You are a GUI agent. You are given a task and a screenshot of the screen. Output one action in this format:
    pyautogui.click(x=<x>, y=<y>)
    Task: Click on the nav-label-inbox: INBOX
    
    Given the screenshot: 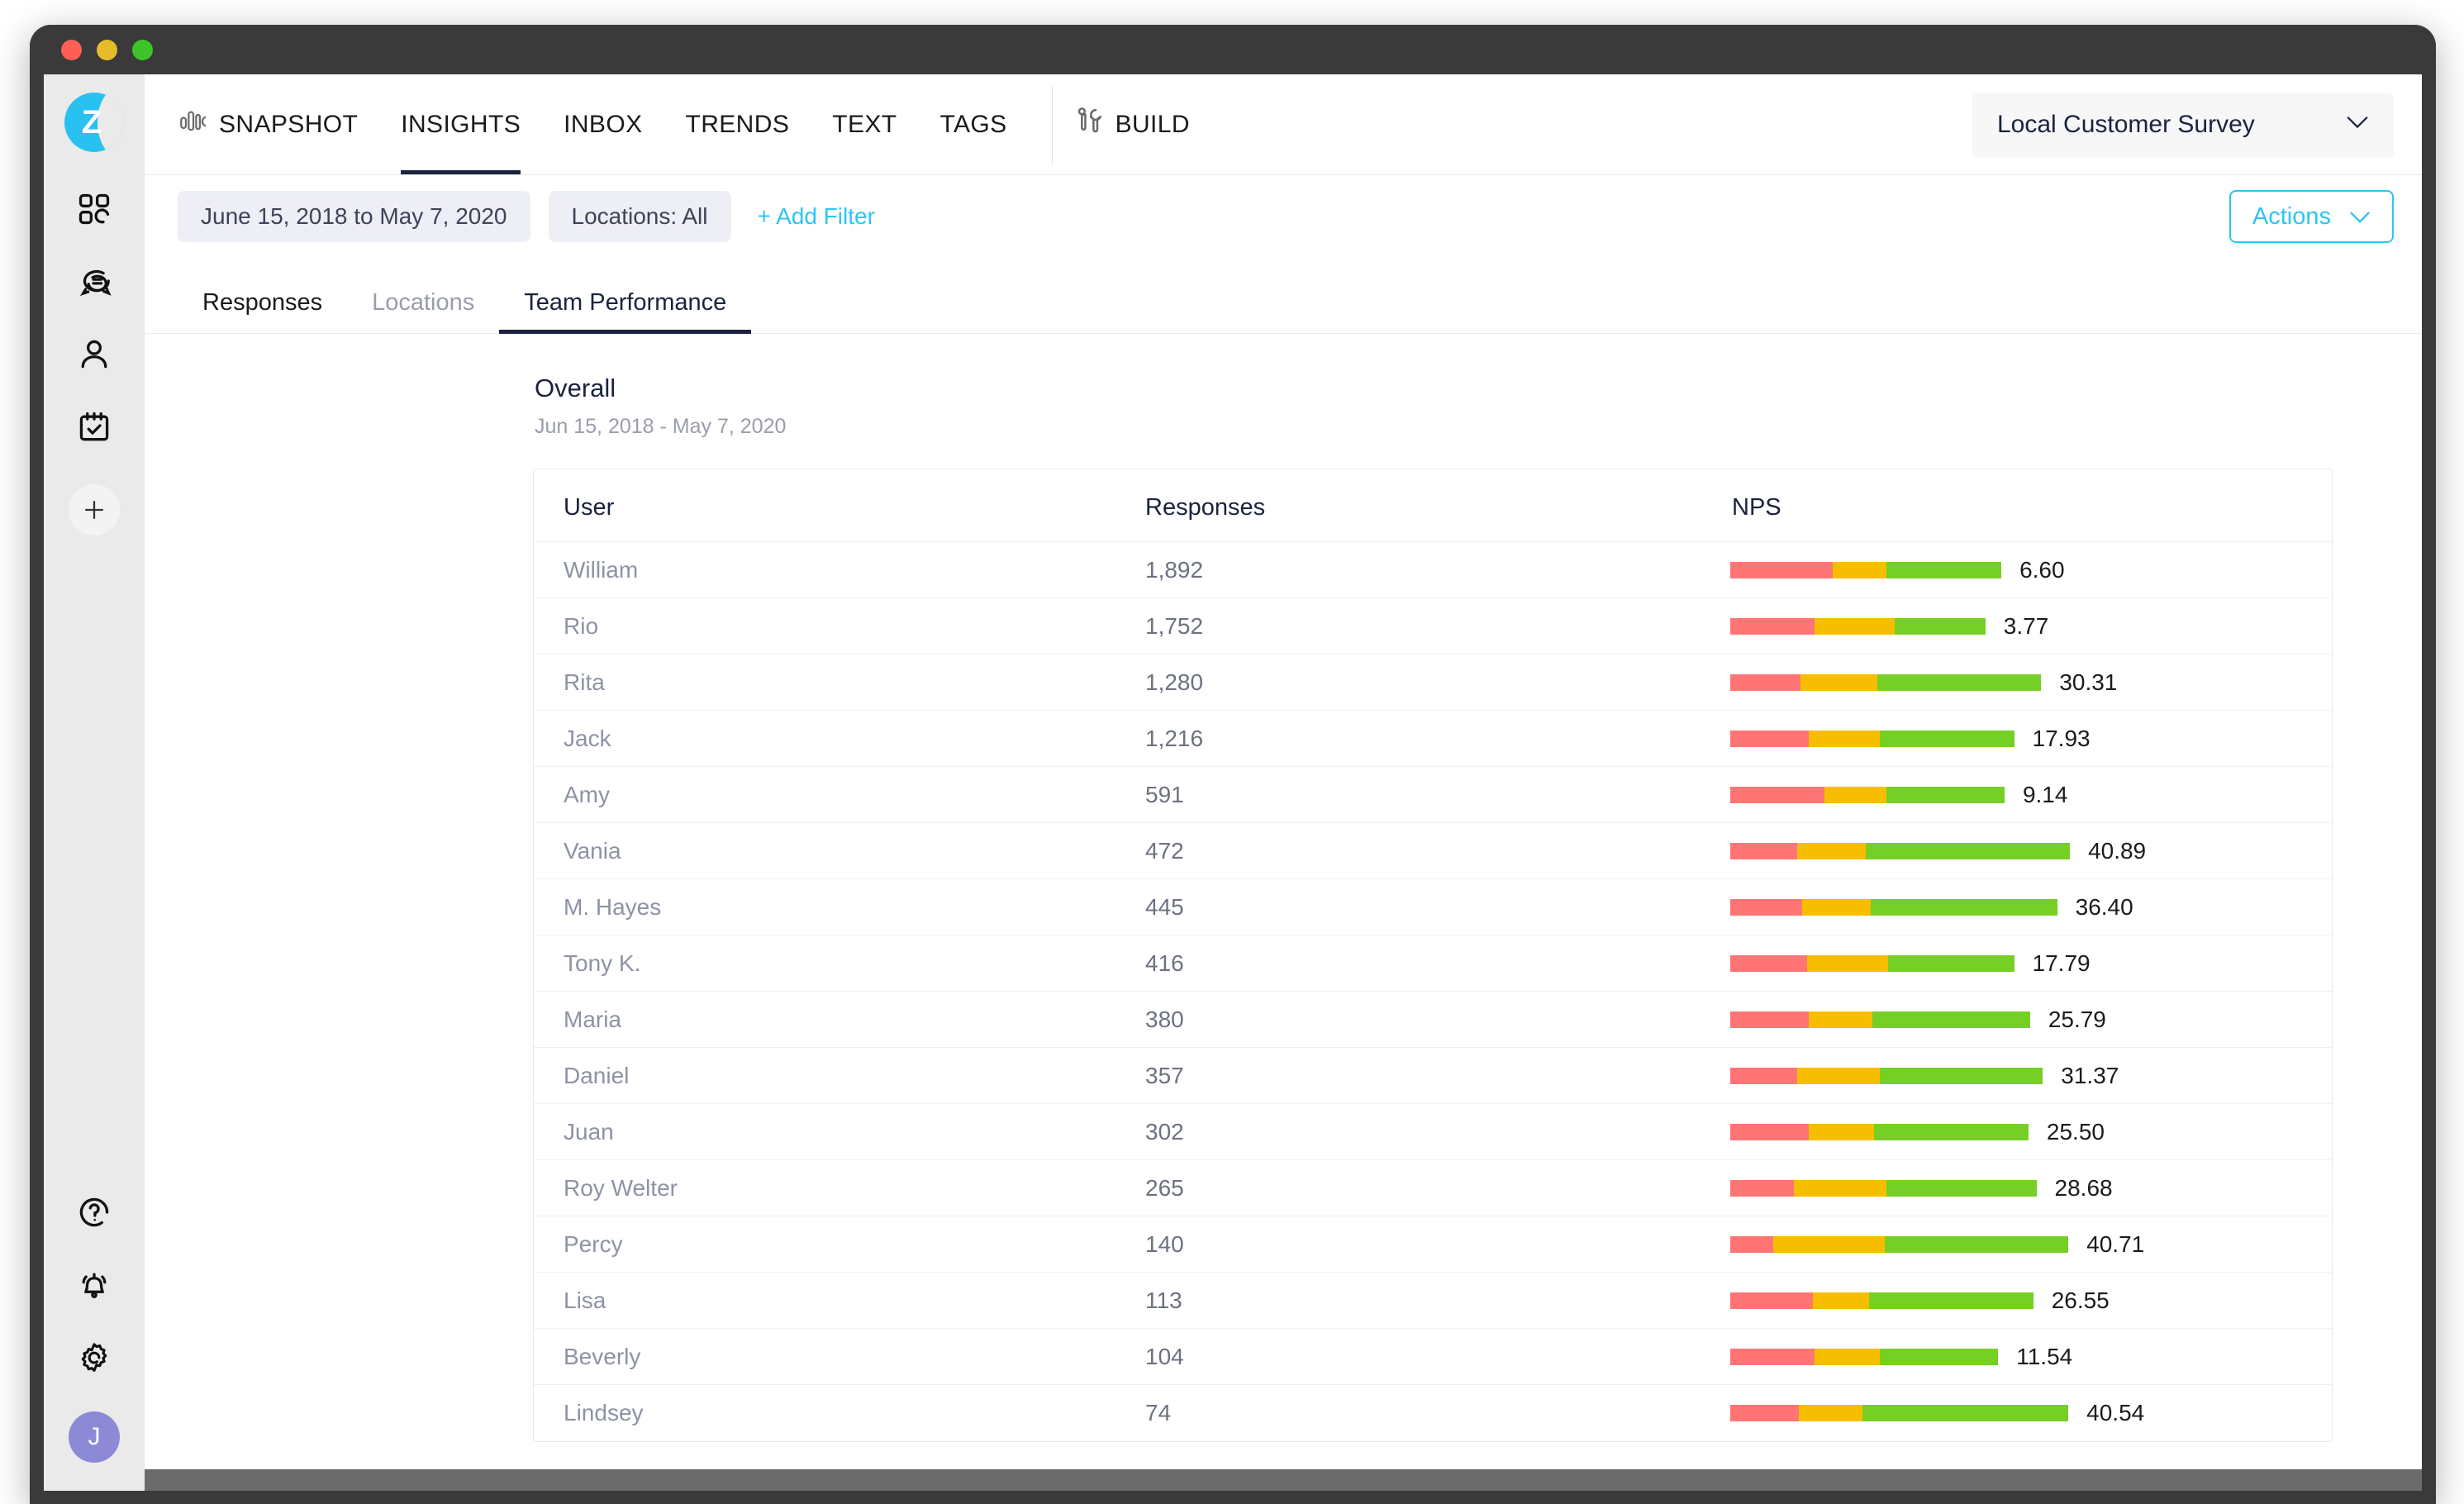 What is the action you would take?
    pyautogui.click(x=604, y=124)
    